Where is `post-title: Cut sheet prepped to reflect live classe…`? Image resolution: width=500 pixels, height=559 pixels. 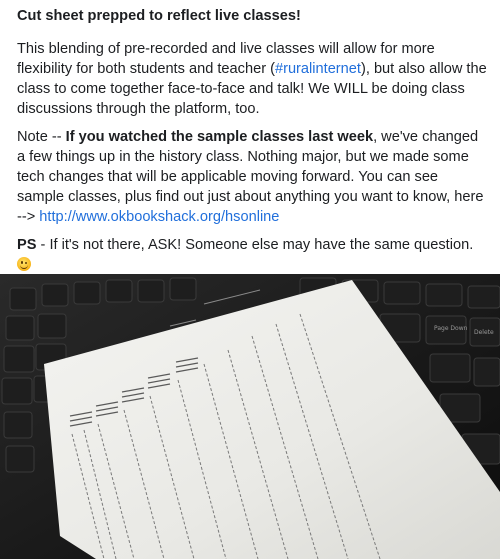
post-title: Cut sheet prepped to reflect live classe… is located at coordinates (159, 16).